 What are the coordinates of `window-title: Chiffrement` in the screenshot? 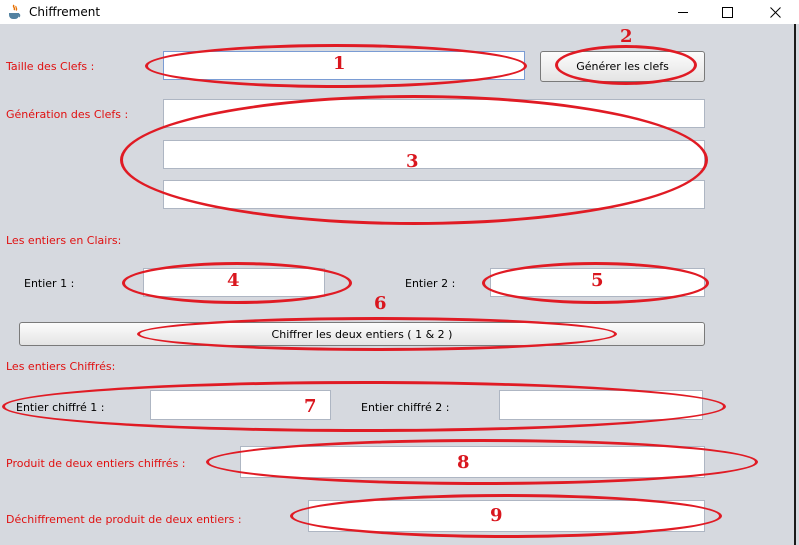 It's located at (65, 12).